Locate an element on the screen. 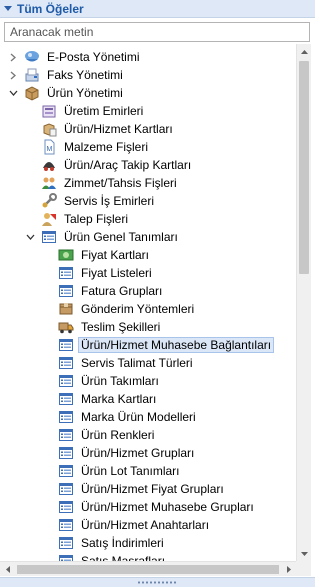 This screenshot has height=587, width=320. tree-item: Ürün/Hizmet Anahtarları is located at coordinates (126, 525).